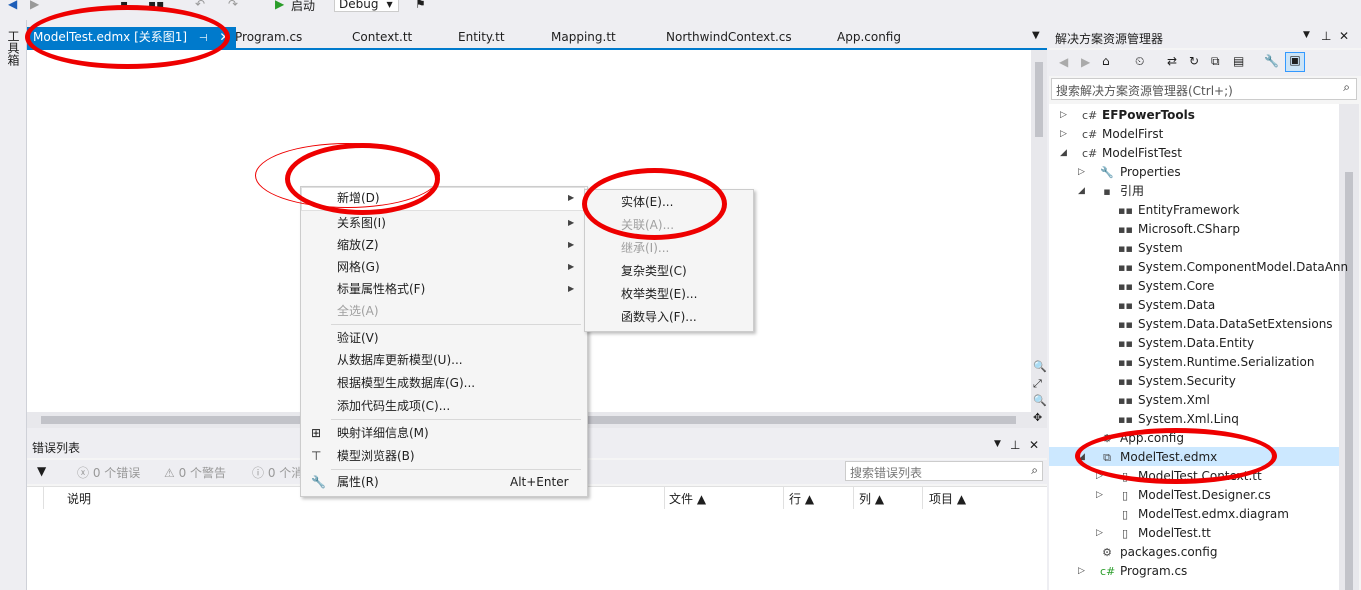 The height and width of the screenshot is (590, 1361). What do you see at coordinates (1039, 239) in the screenshot?
I see `designer-vertical-scrollbar: 🔍 ⤢ 🔍 ✥` at bounding box center [1039, 239].